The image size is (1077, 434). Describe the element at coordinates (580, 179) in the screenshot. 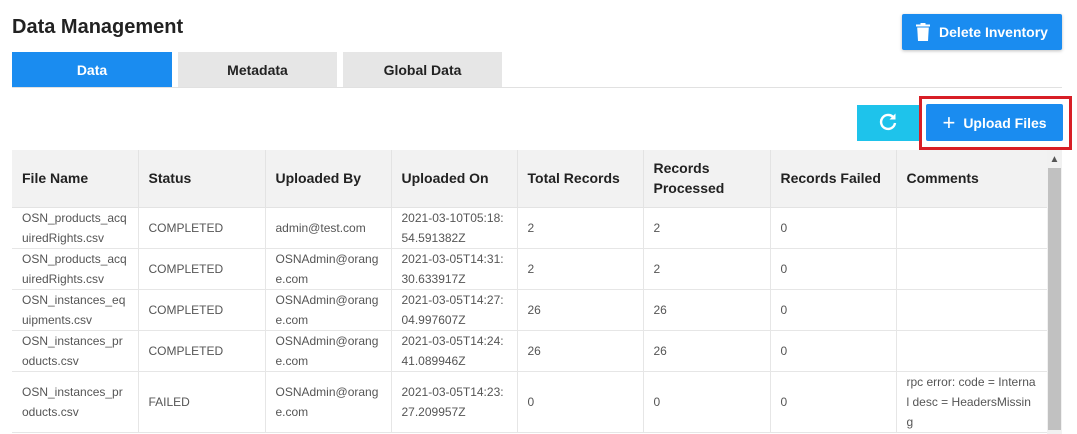

I see `column-header-total-records: Total Records` at that location.